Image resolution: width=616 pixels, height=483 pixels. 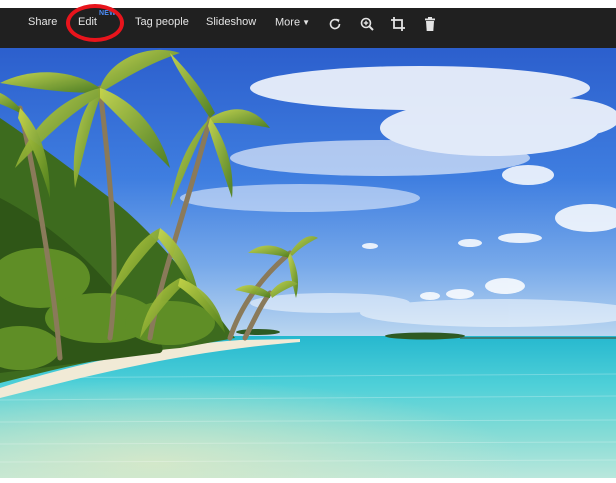 What do you see at coordinates (288, 22) in the screenshot?
I see `more-label: More` at bounding box center [288, 22].